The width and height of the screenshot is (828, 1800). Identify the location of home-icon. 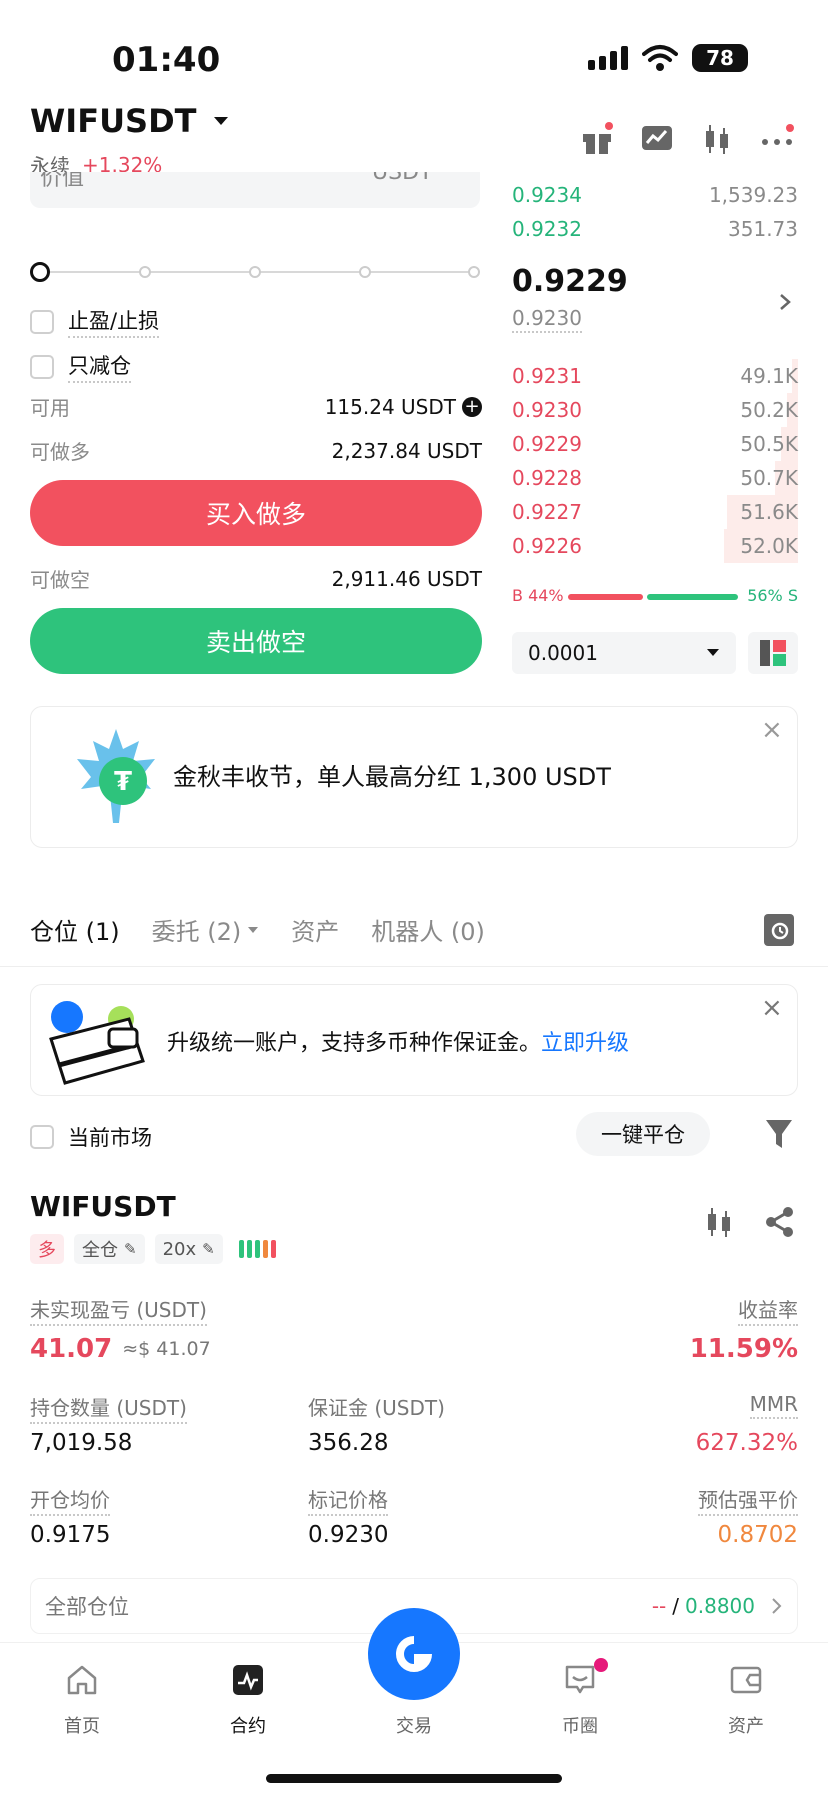
(82, 1680).